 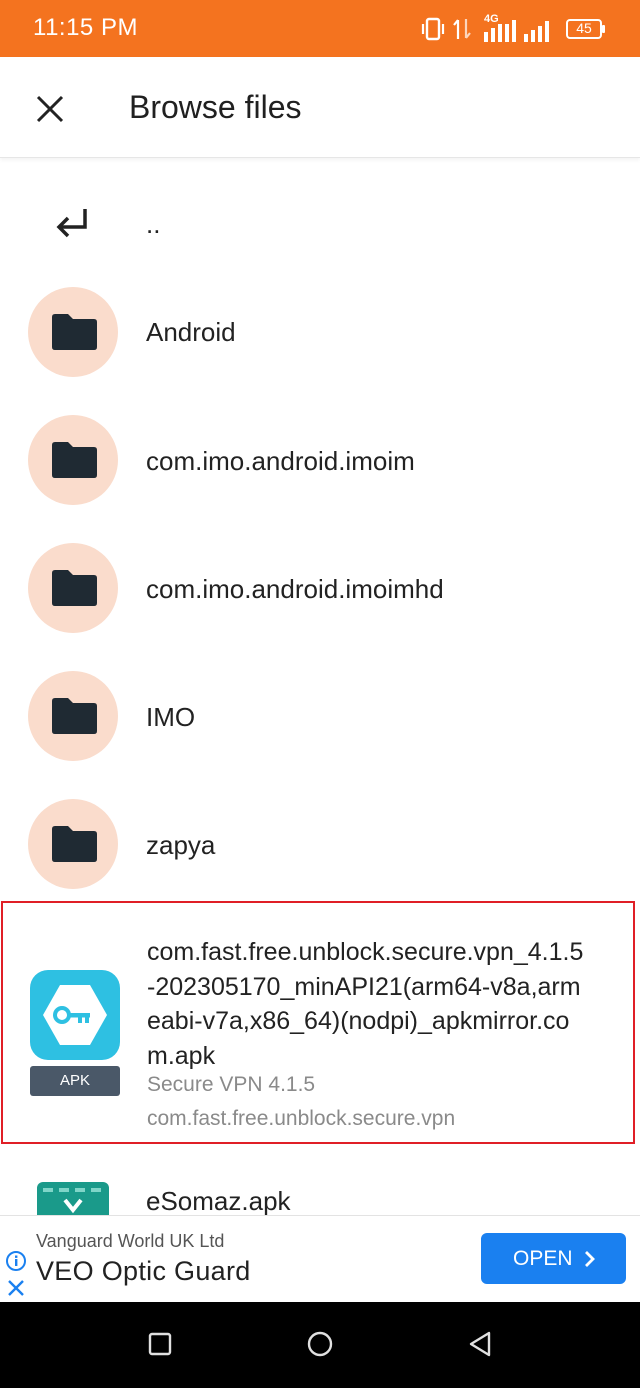 I want to click on folder-name: IMO, so click(x=171, y=717).